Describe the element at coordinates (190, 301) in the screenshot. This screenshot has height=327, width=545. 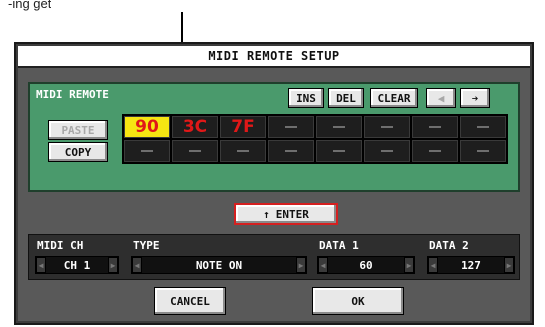
I see `cancel-button: CANCEL` at that location.